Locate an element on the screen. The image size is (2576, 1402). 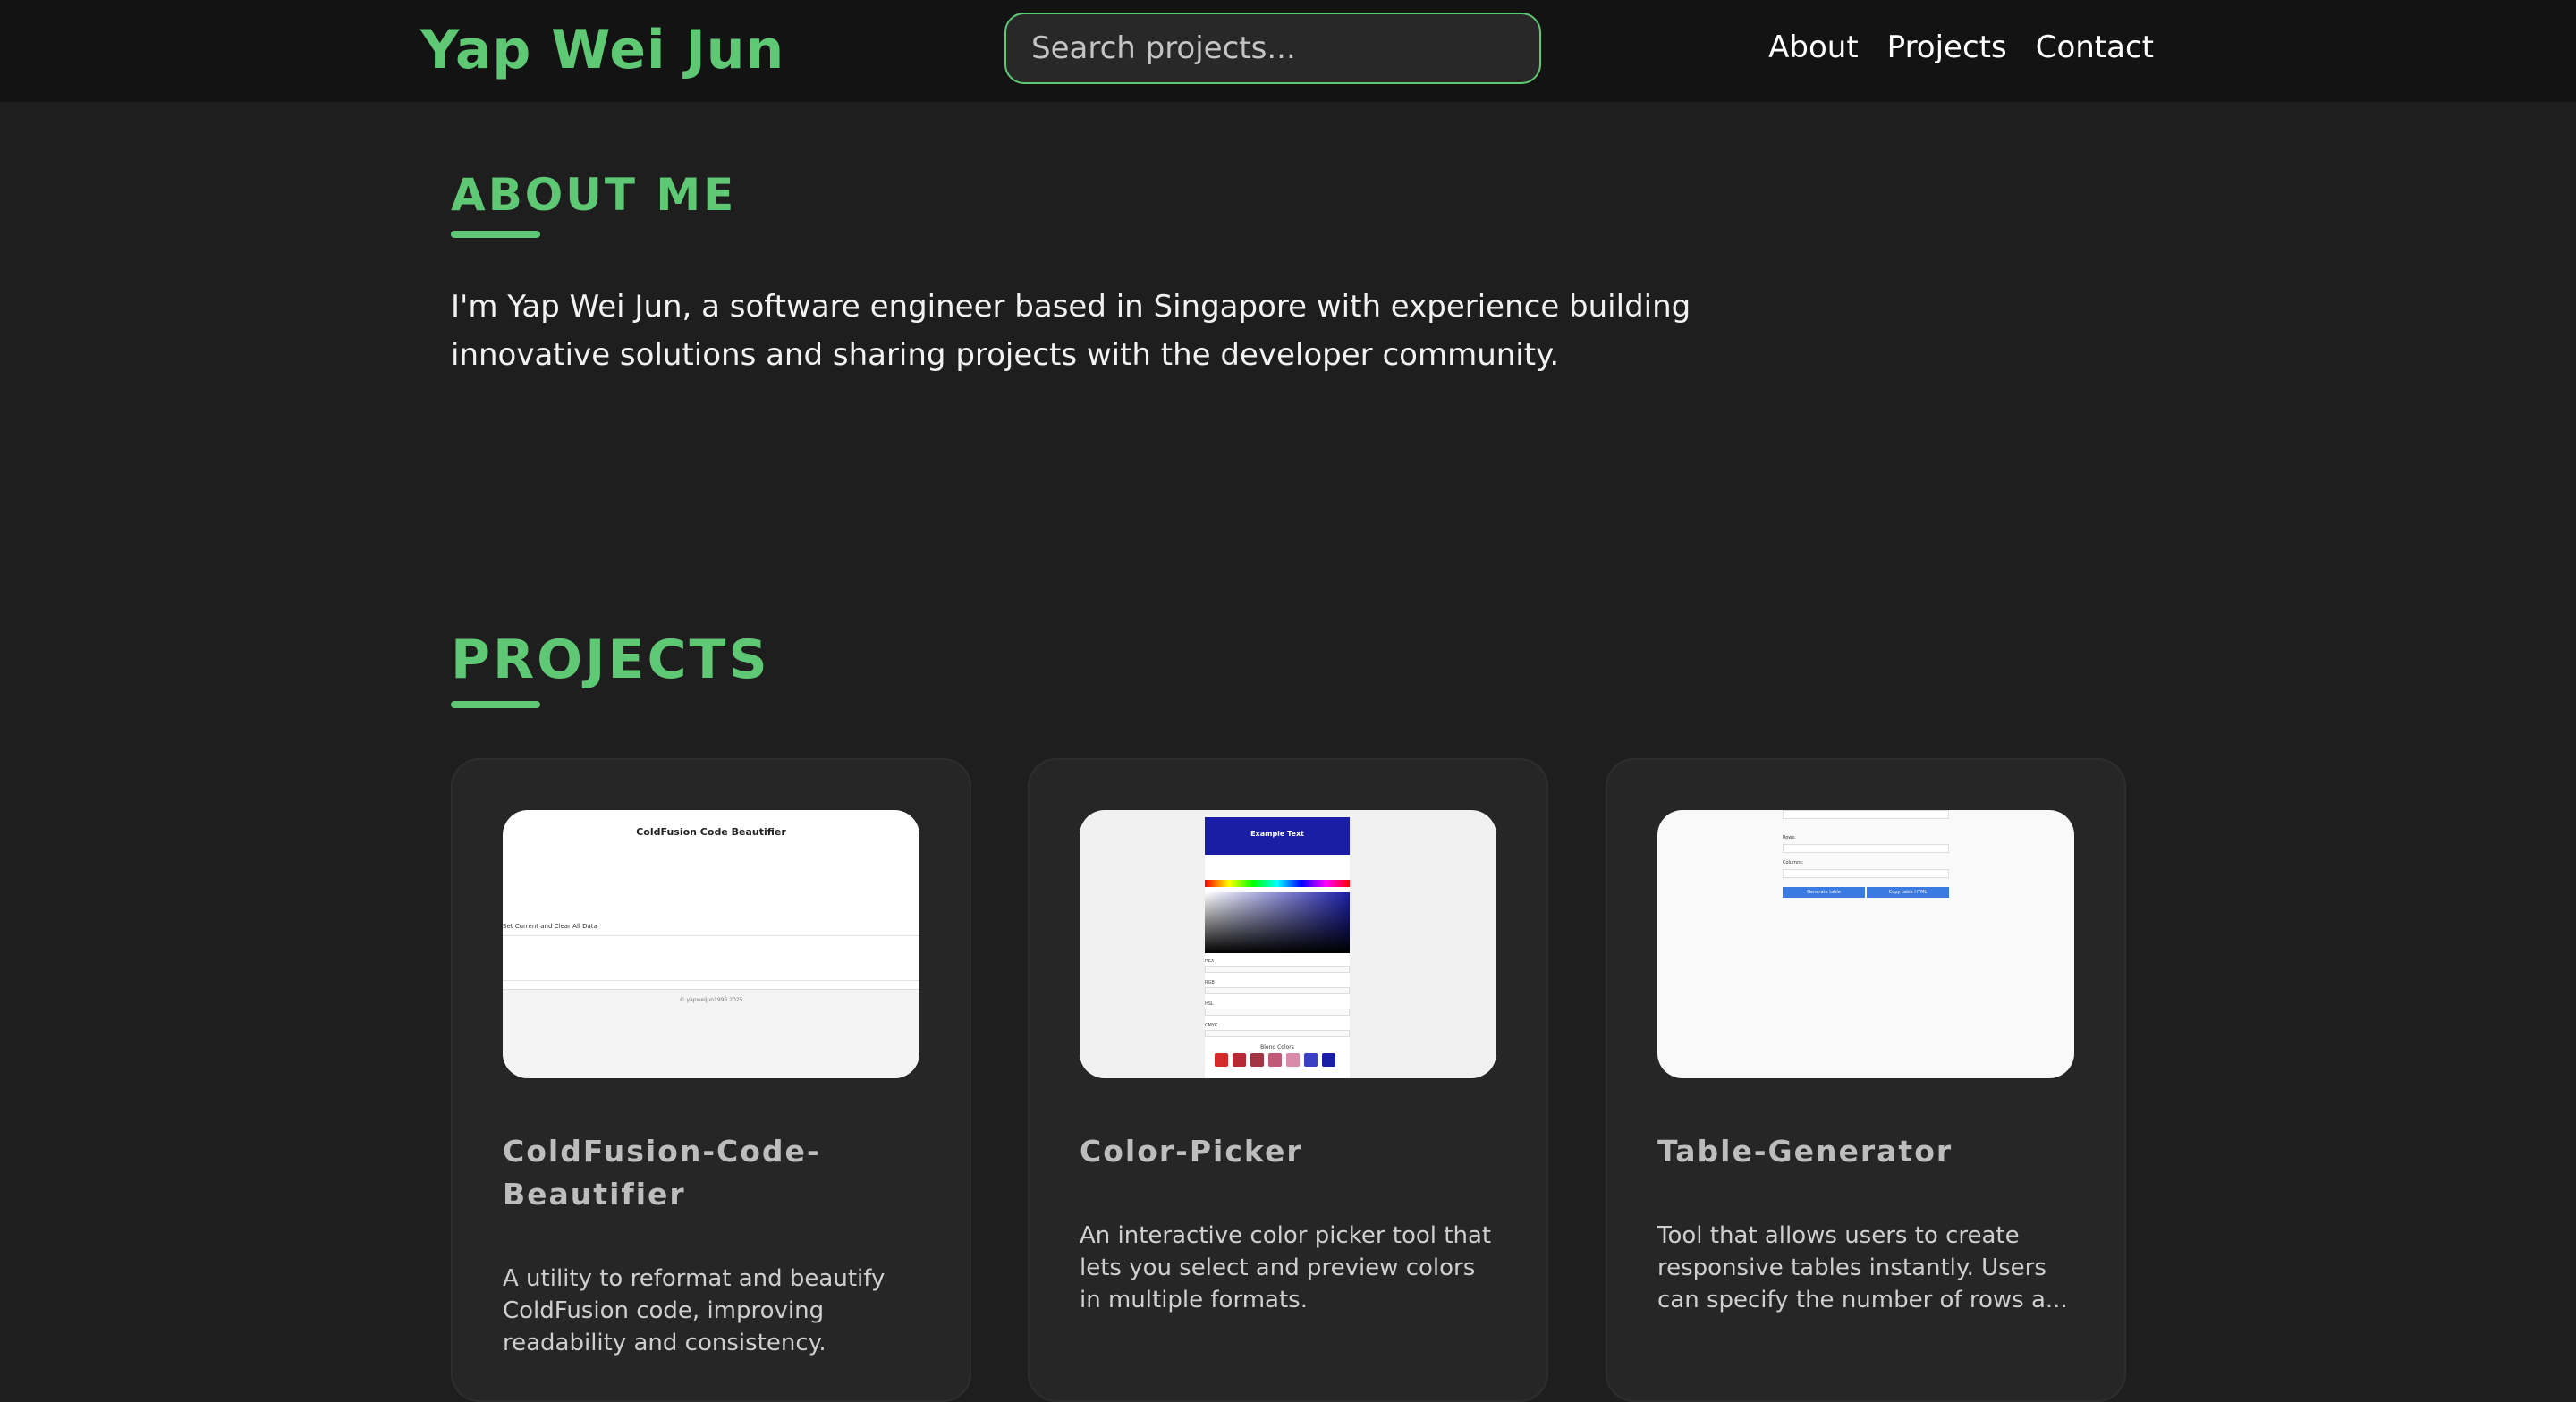
thumbnail-textarea is located at coordinates (1866, 814).